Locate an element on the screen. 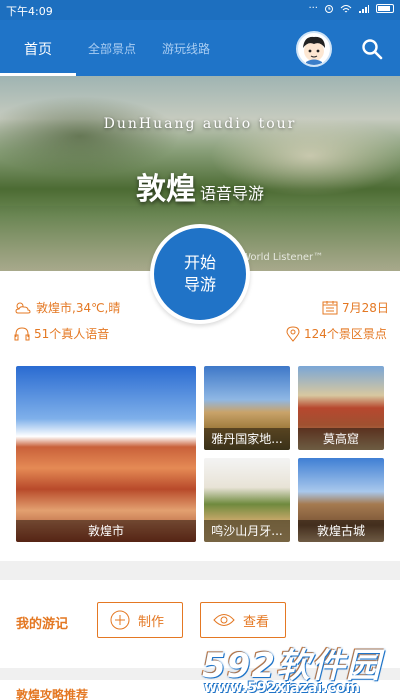 This screenshot has height=700, width=400. view-travel-note-button: 查看 is located at coordinates (243, 620).